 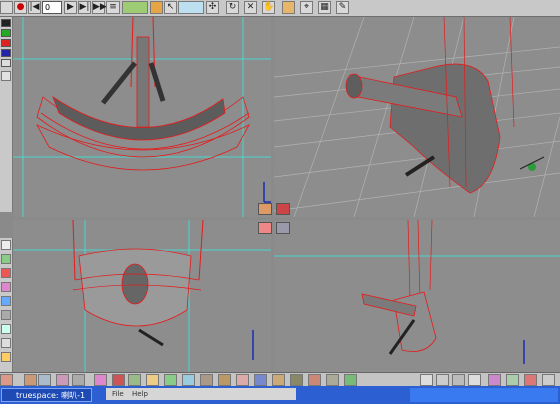 I want to click on library-toolbar, so click(x=280, y=379).